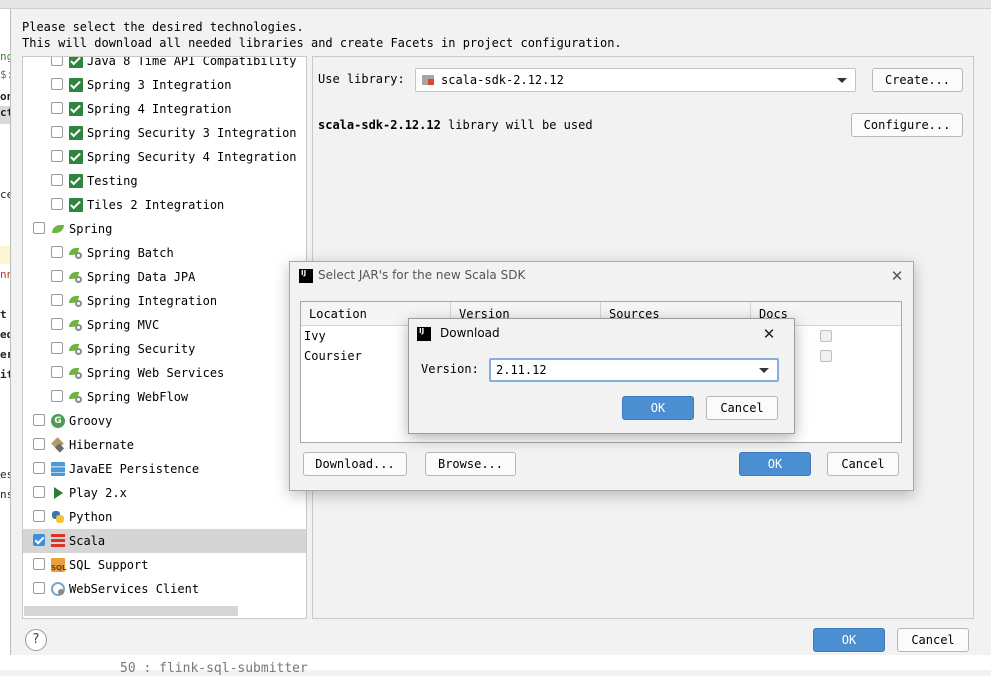 Image resolution: width=991 pixels, height=676 pixels. Describe the element at coordinates (91, 421) in the screenshot. I see `tree-item-label: Groovy` at that location.